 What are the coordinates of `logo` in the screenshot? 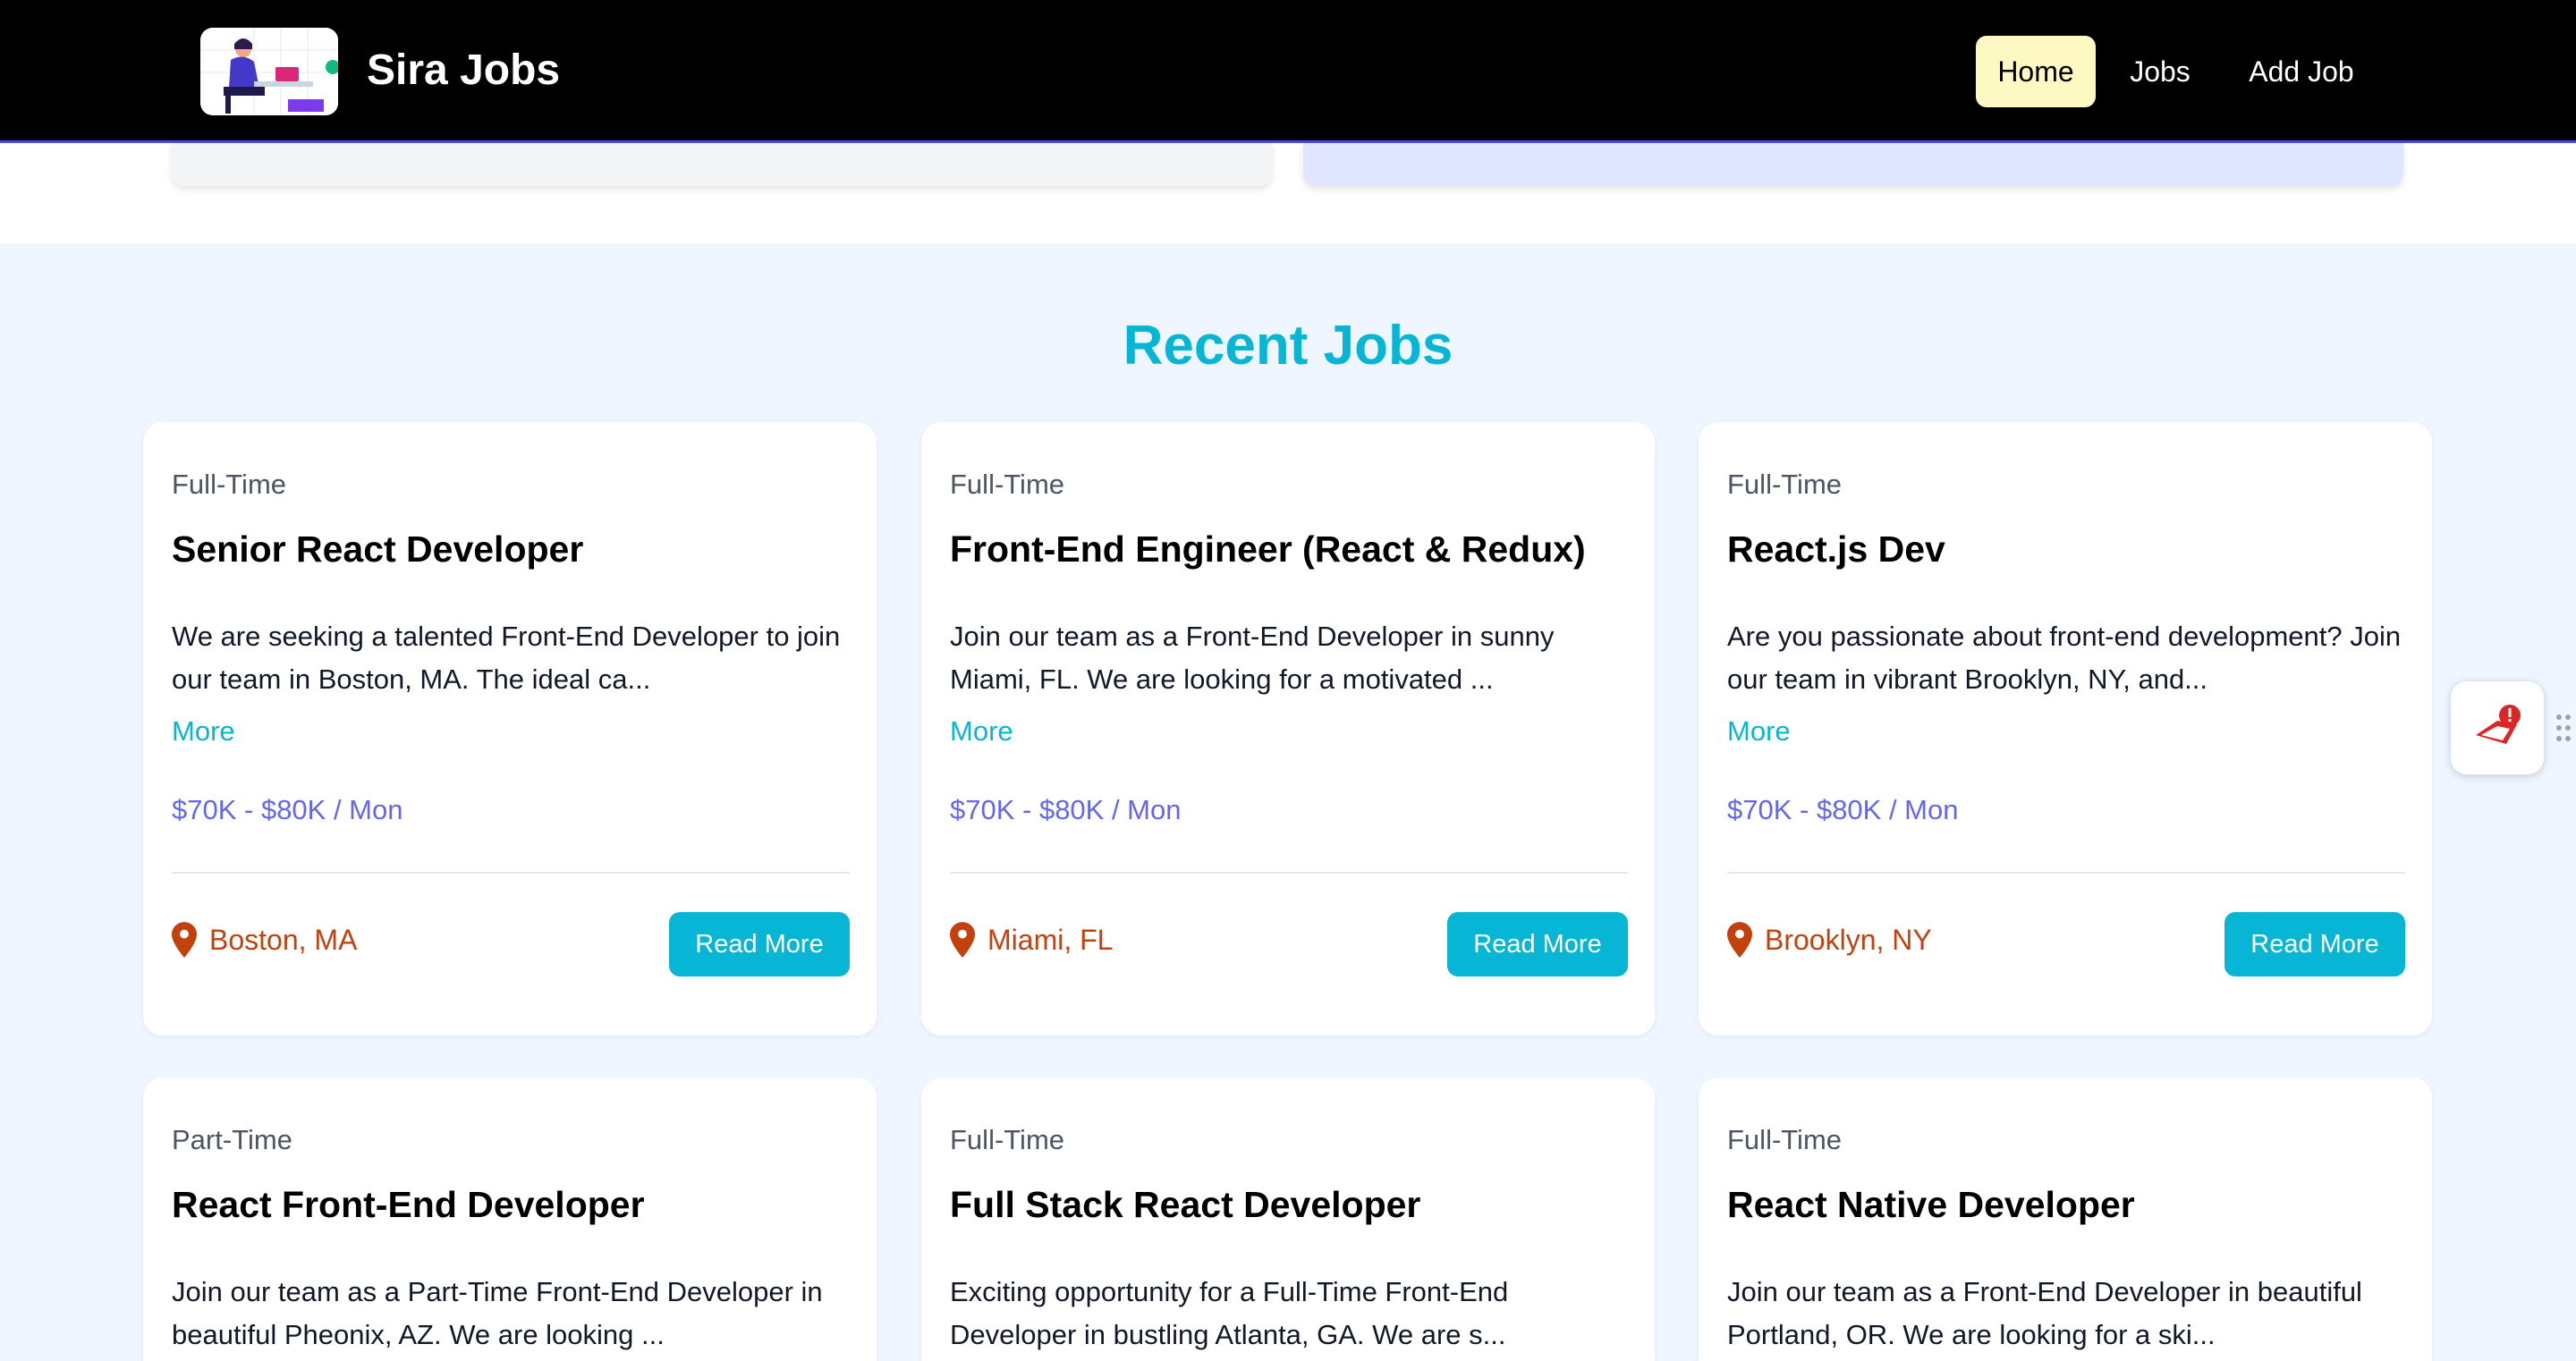 It's located at (269, 71).